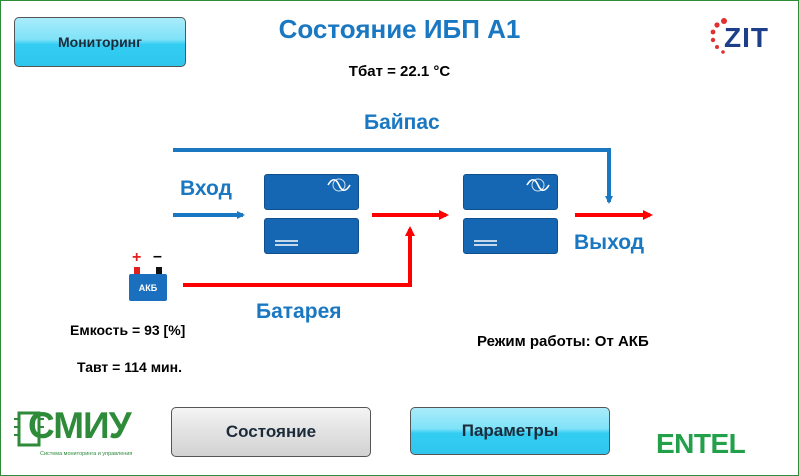 The image size is (799, 476). Describe the element at coordinates (510, 192) in the screenshot. I see `inverter-ac-block` at that location.